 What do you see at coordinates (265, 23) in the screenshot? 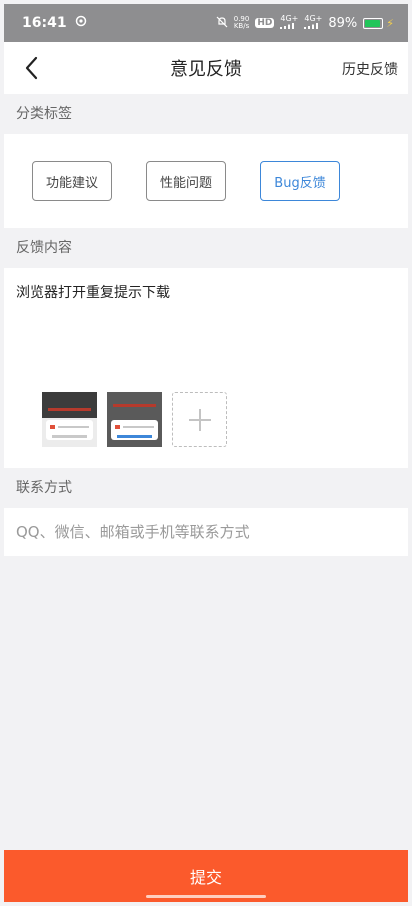
I see `hd-badge: HD` at bounding box center [265, 23].